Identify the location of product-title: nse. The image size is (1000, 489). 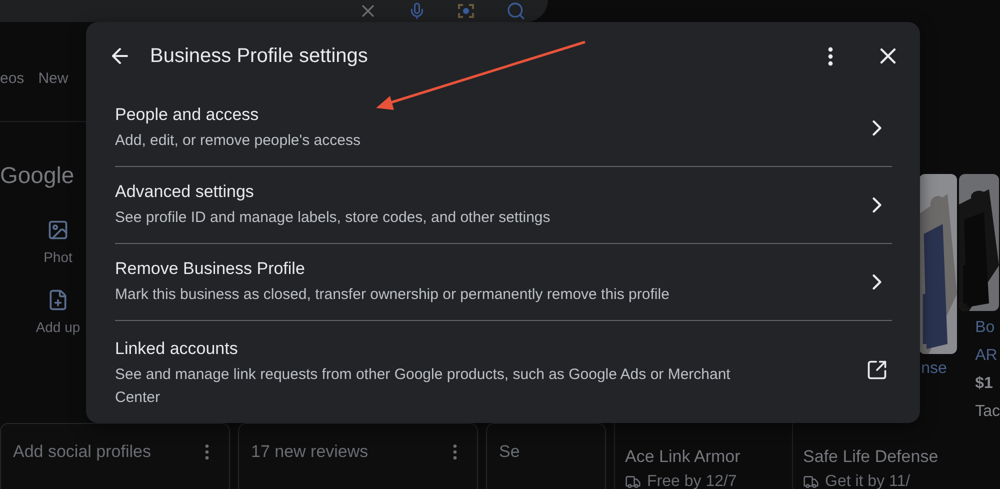
(939, 369).